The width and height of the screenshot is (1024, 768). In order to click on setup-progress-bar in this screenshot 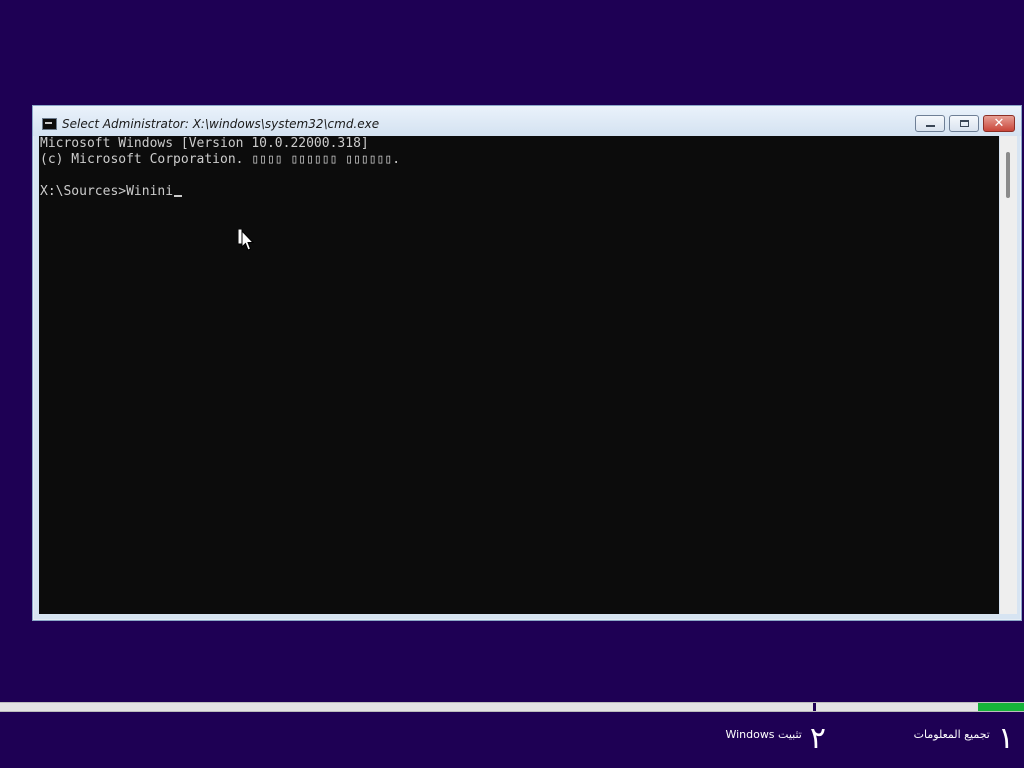, I will do `click(512, 707)`.